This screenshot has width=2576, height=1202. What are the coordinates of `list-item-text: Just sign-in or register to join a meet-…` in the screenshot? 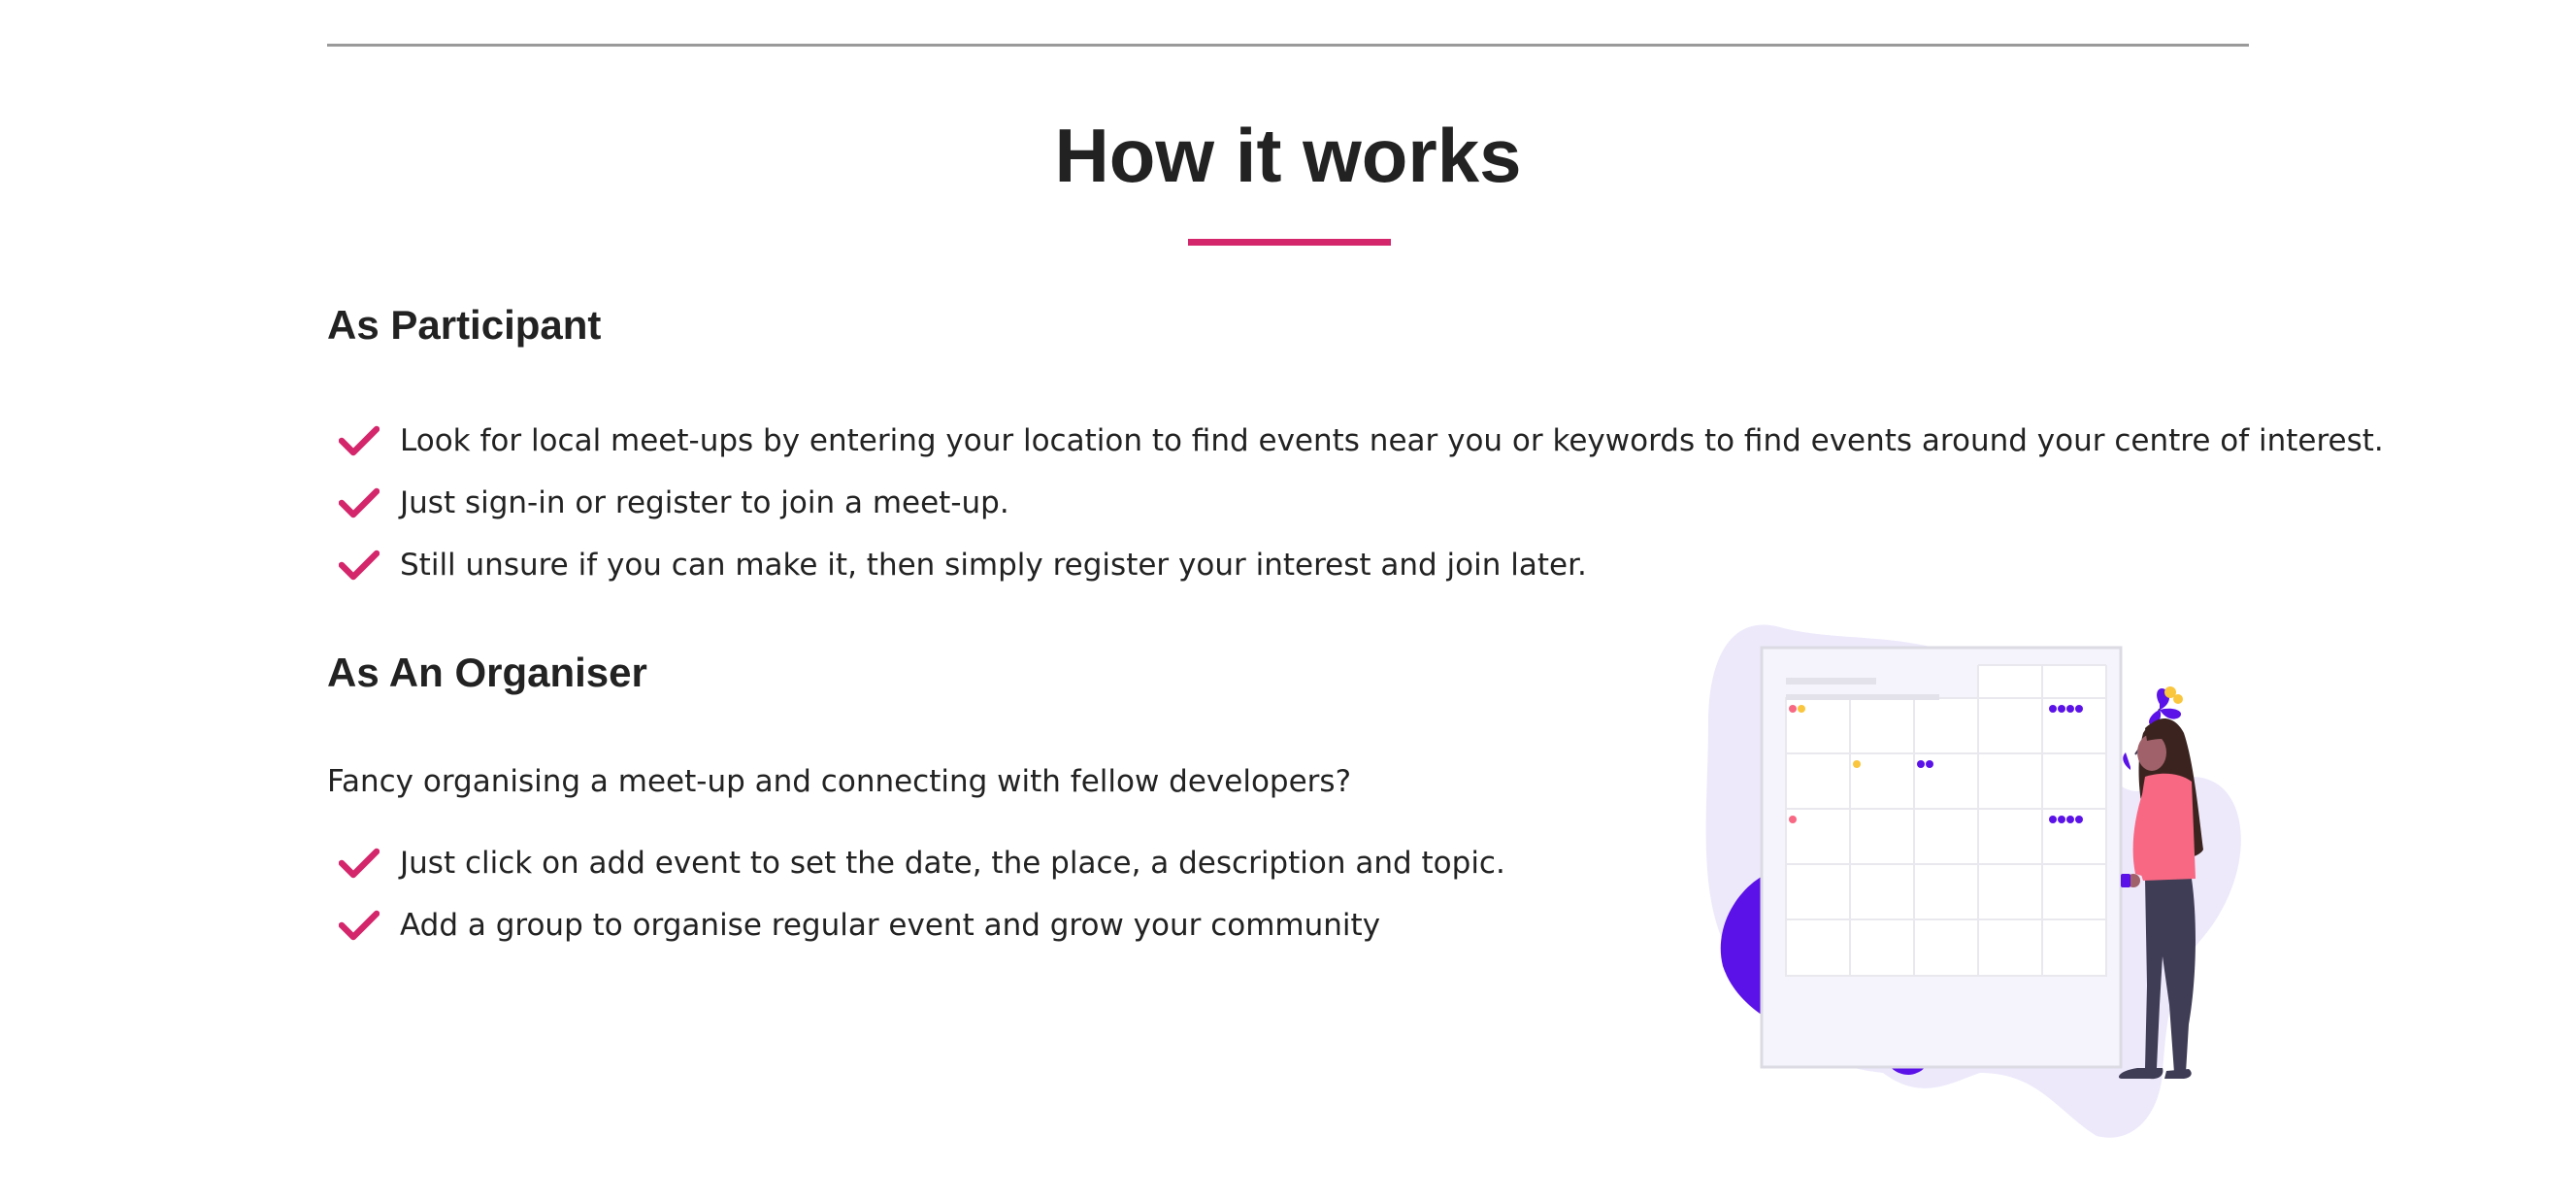 It's located at (704, 502).